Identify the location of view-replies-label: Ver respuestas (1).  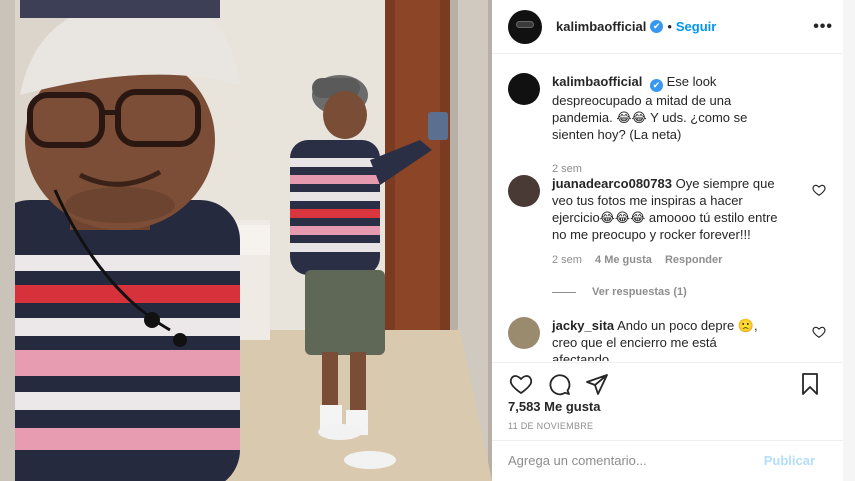
(639, 292).